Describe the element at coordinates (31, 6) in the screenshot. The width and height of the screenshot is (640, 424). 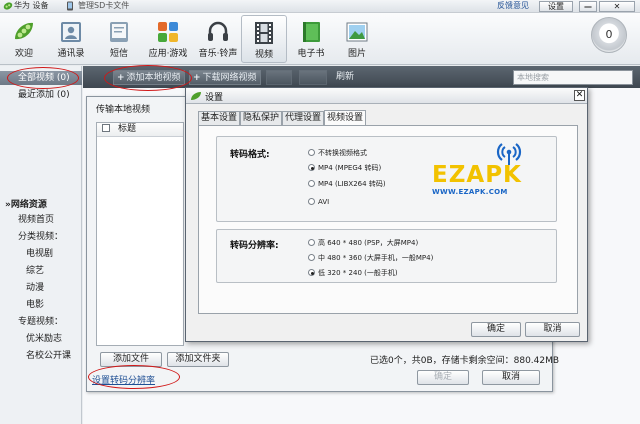
I see `device-name: 华为 设备` at that location.